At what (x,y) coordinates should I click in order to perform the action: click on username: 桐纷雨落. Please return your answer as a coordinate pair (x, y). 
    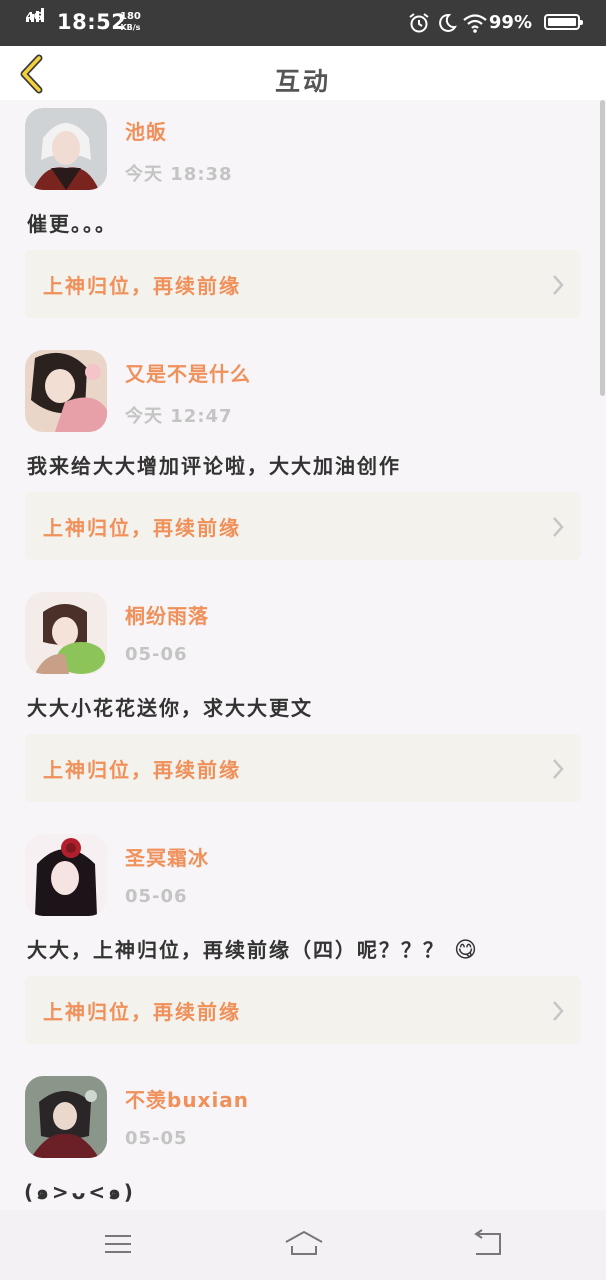
    Looking at the image, I should click on (167, 614).